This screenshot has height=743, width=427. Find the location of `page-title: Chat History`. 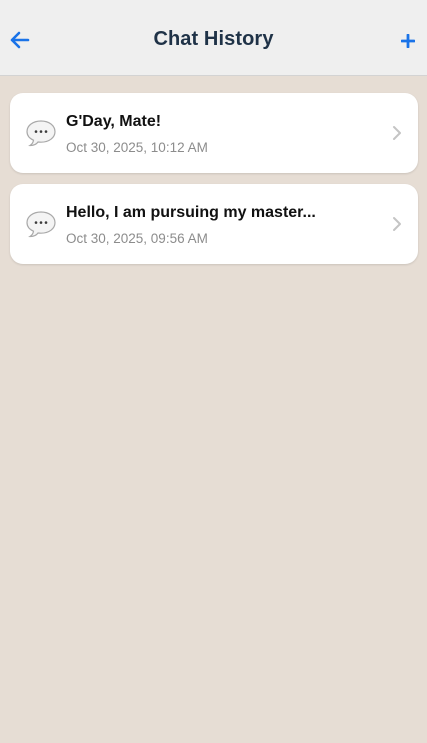

page-title: Chat History is located at coordinates (213, 39).